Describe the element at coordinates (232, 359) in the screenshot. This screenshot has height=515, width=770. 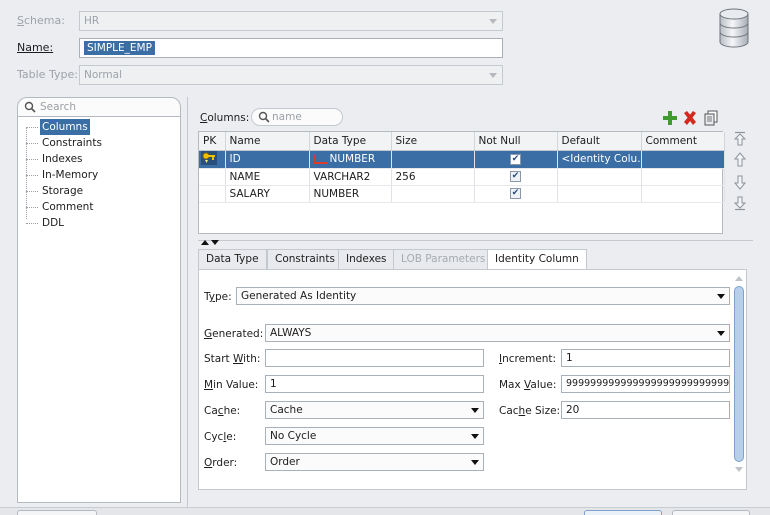
I see `start-with-label: Start With:` at that location.